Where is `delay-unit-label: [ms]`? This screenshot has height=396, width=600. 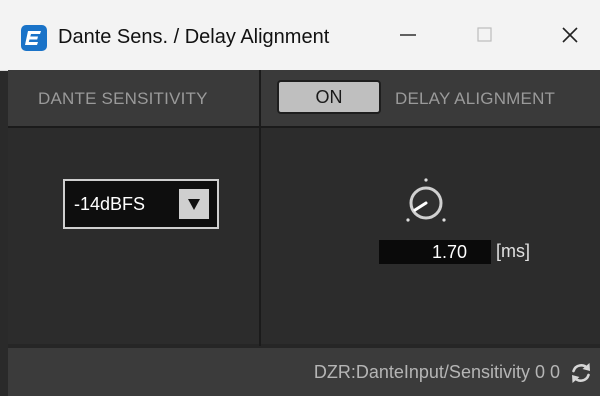 delay-unit-label: [ms] is located at coordinates (513, 251).